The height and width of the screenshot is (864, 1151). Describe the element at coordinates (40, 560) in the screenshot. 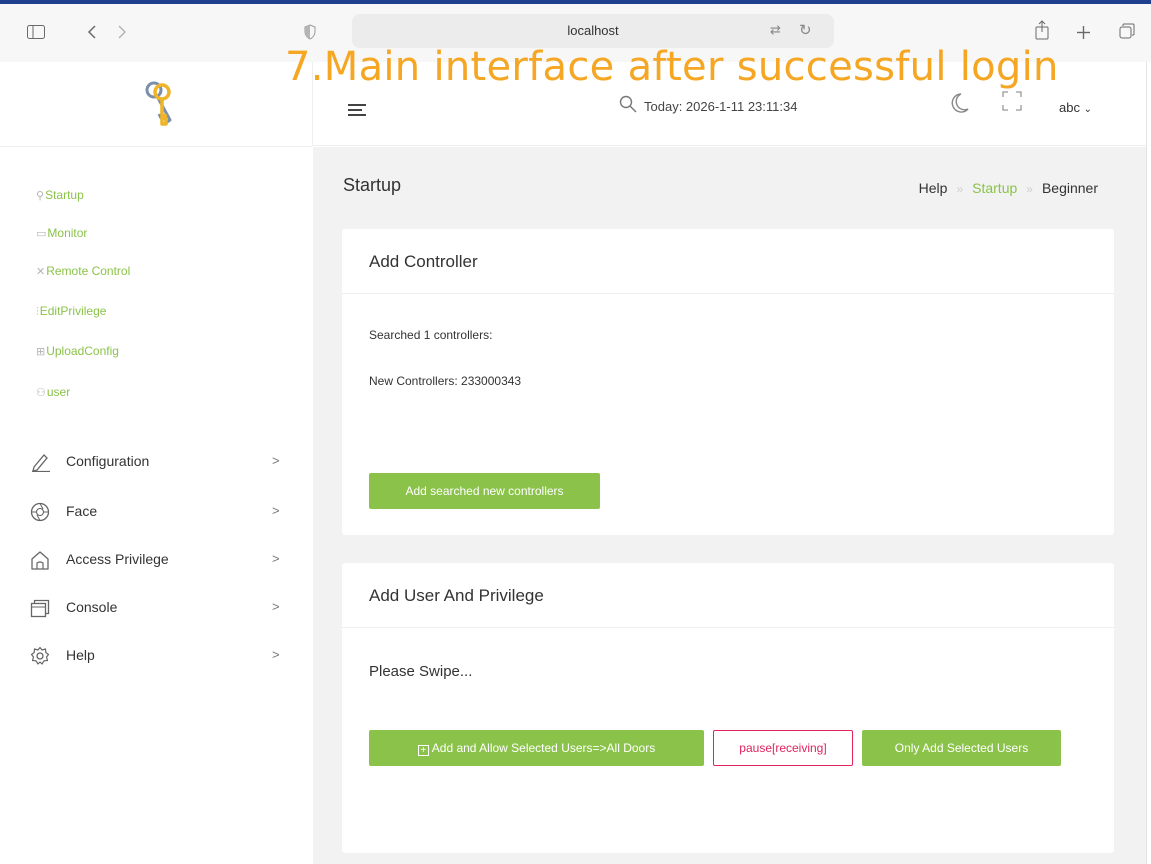

I see `home-icon` at that location.